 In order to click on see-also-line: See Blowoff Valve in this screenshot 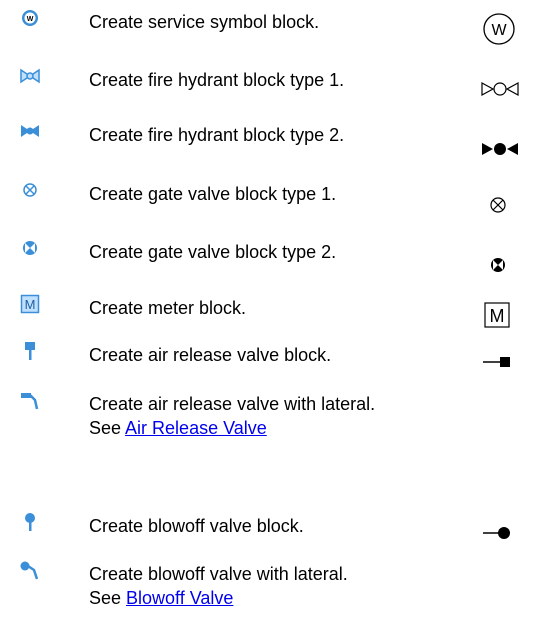, I will do `click(218, 598)`.